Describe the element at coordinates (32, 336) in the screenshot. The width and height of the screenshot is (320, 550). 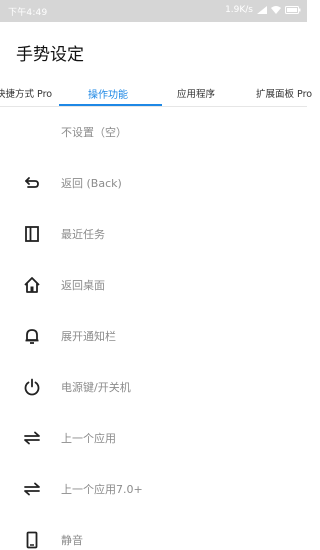
I see `notification-bell-icon` at that location.